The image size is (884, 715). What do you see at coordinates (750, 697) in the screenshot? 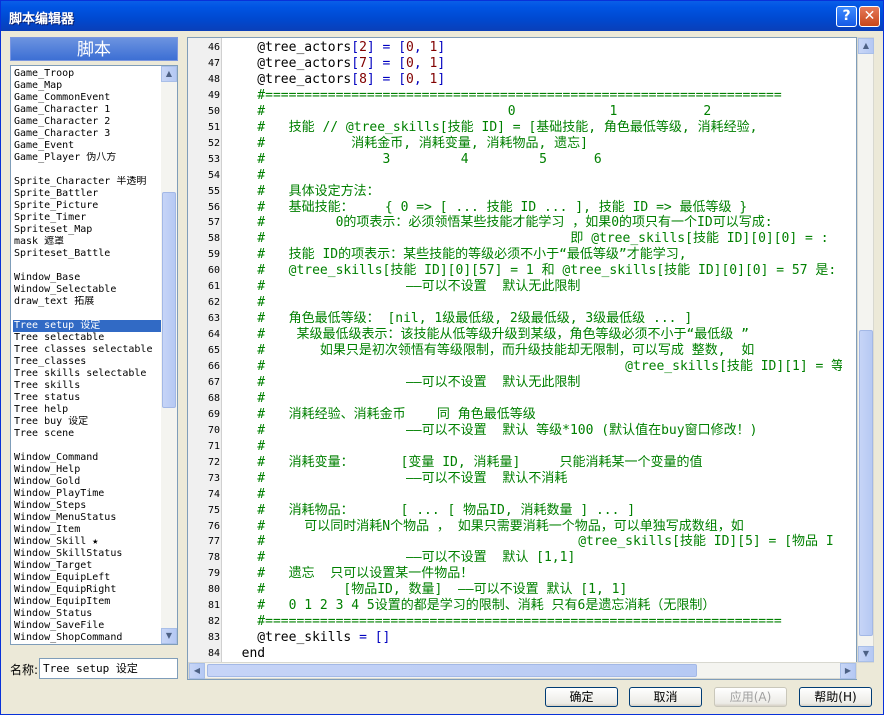
I see `apply-button: 应用(A)` at bounding box center [750, 697].